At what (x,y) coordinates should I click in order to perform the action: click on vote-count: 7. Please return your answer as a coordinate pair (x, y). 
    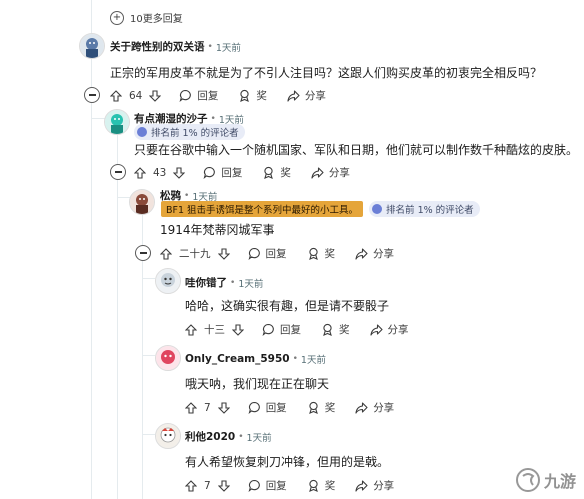
    Looking at the image, I should click on (207, 407).